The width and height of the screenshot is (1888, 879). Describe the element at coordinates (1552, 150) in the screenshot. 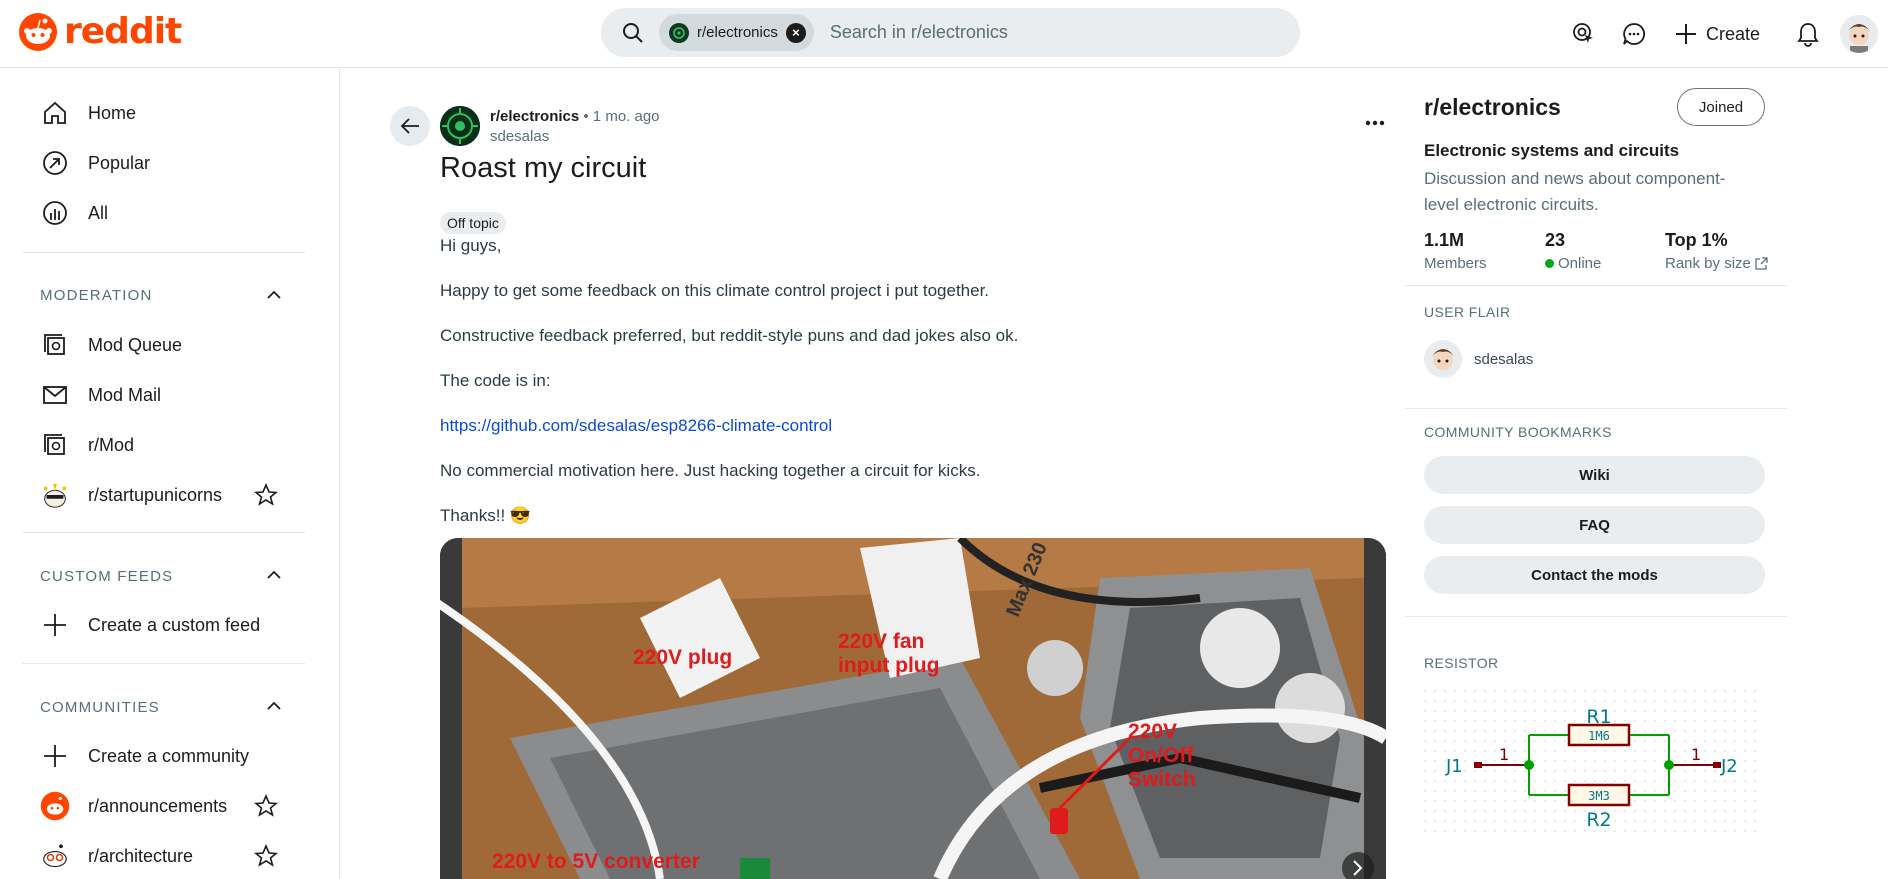

I see `community-tagline: Electronic systems and circuits` at that location.